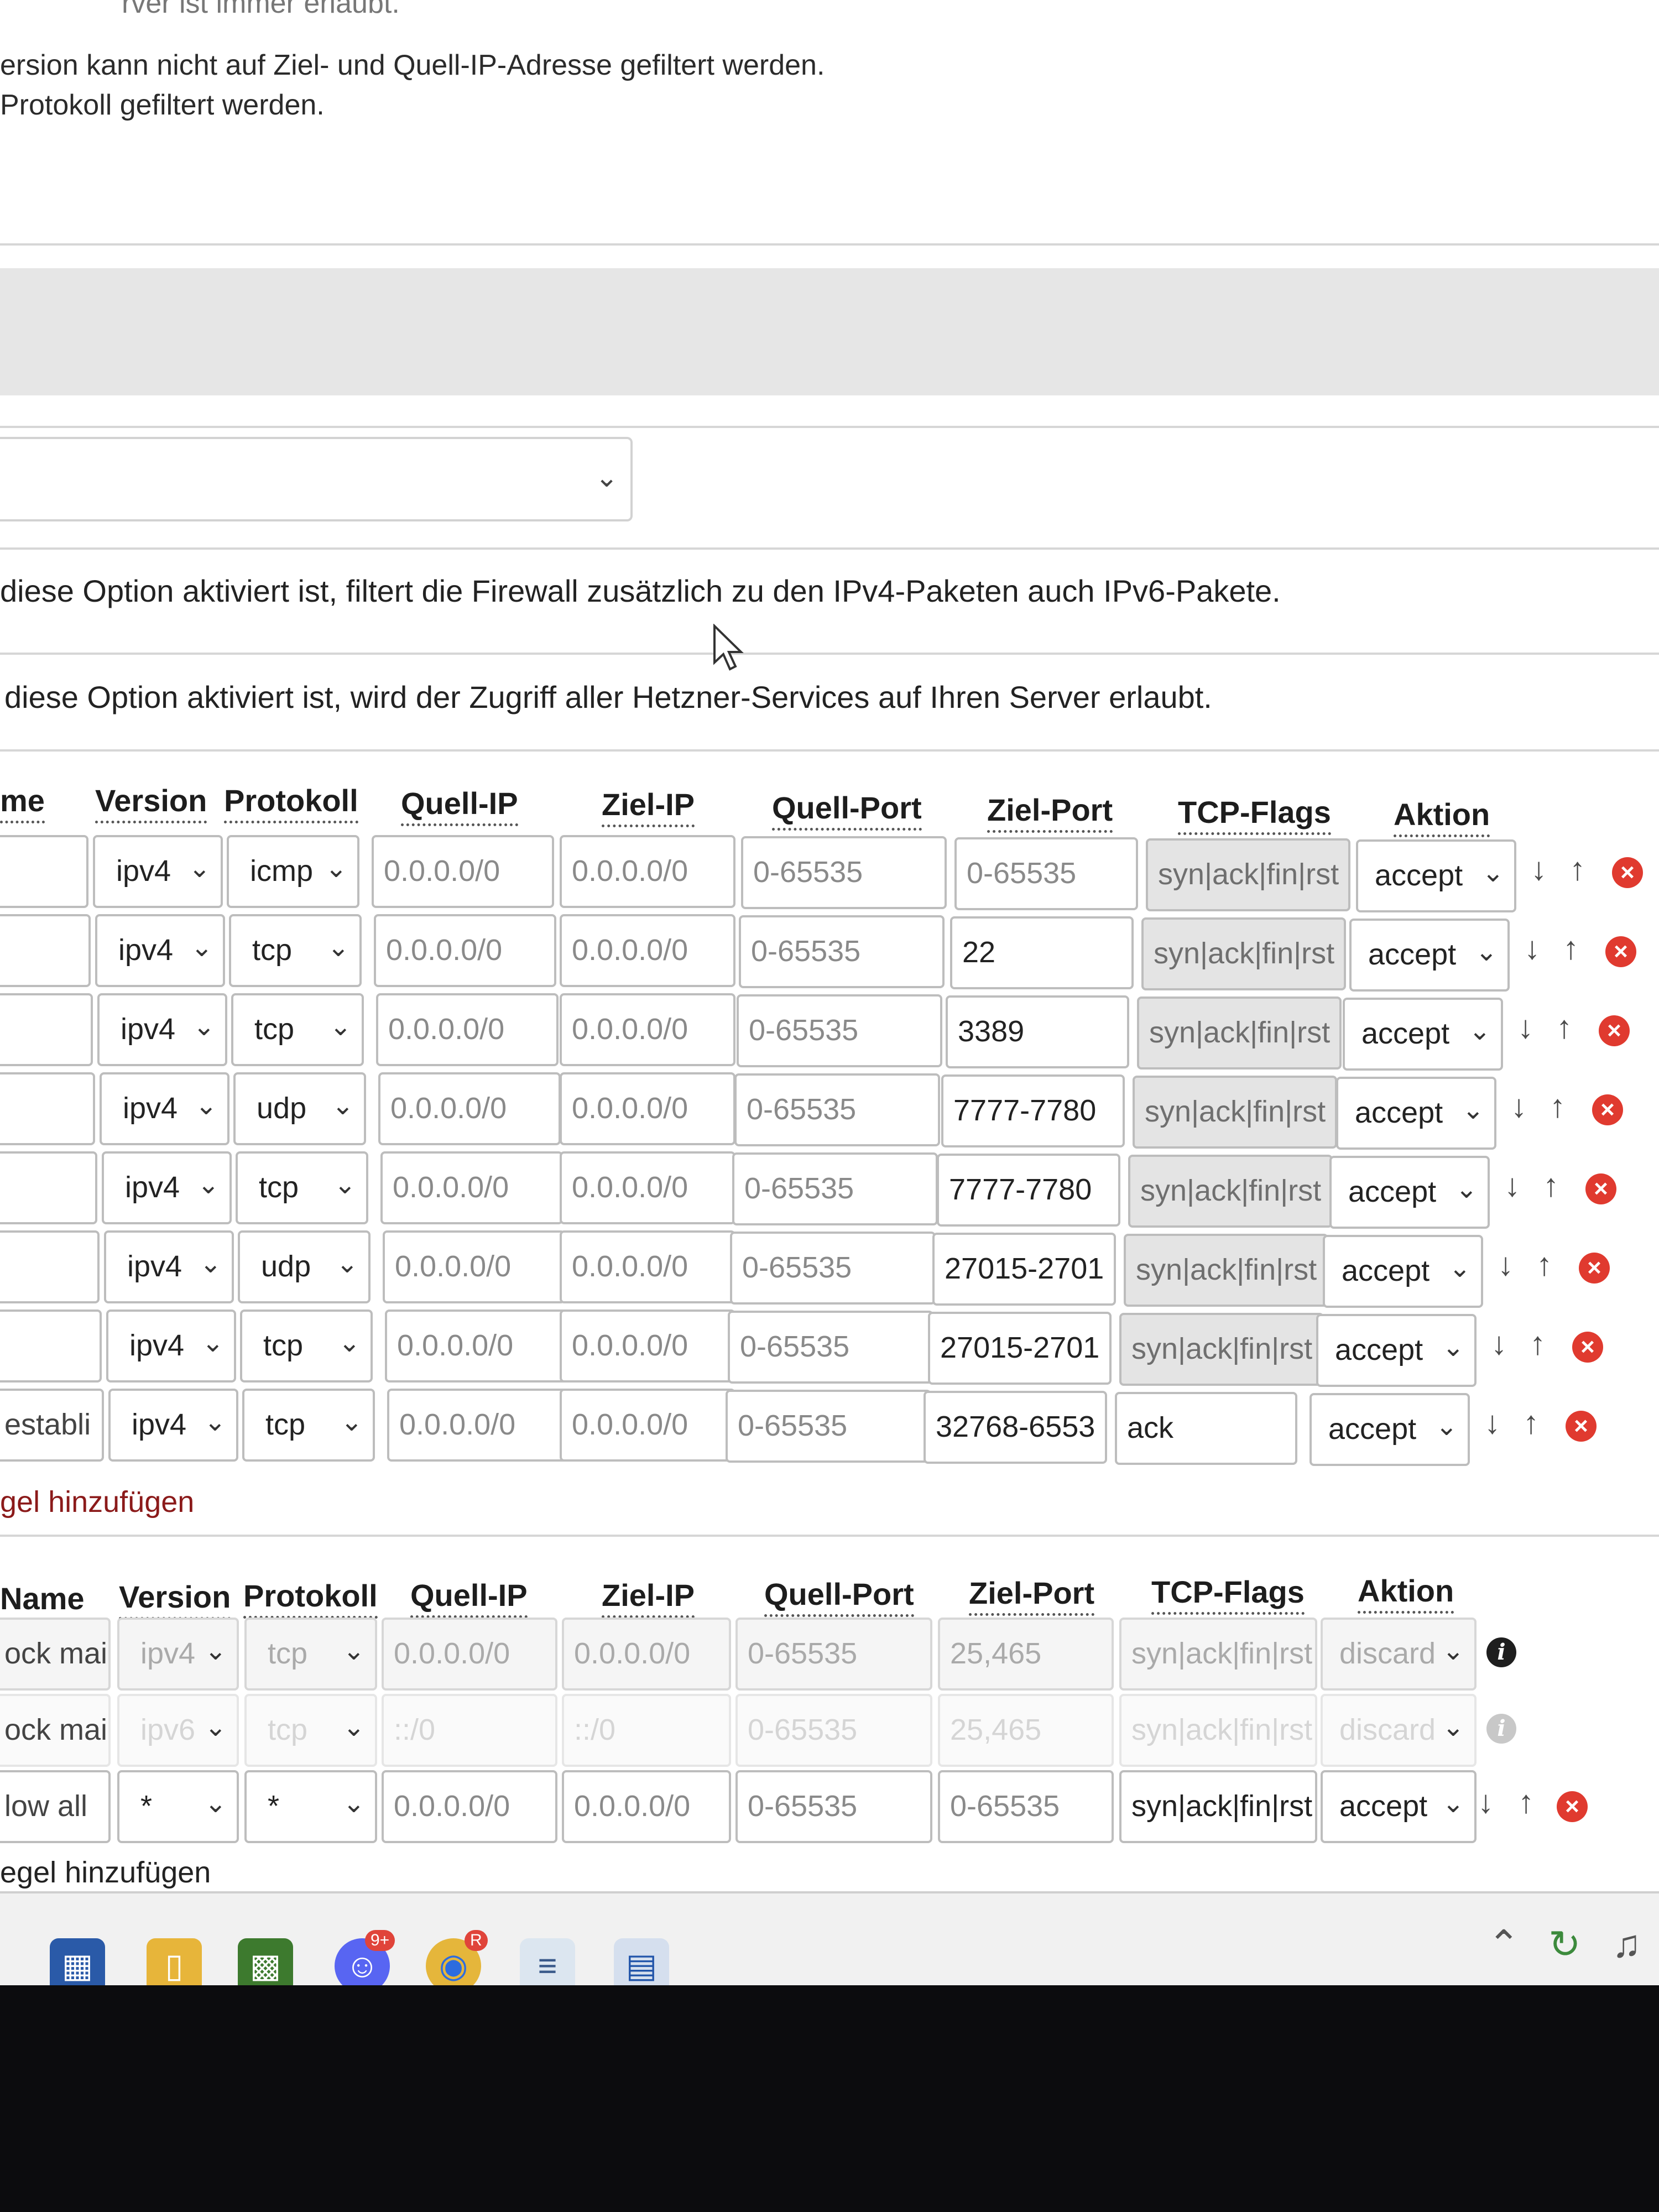 The width and height of the screenshot is (1659, 2212). I want to click on header-version: Version, so click(151, 803).